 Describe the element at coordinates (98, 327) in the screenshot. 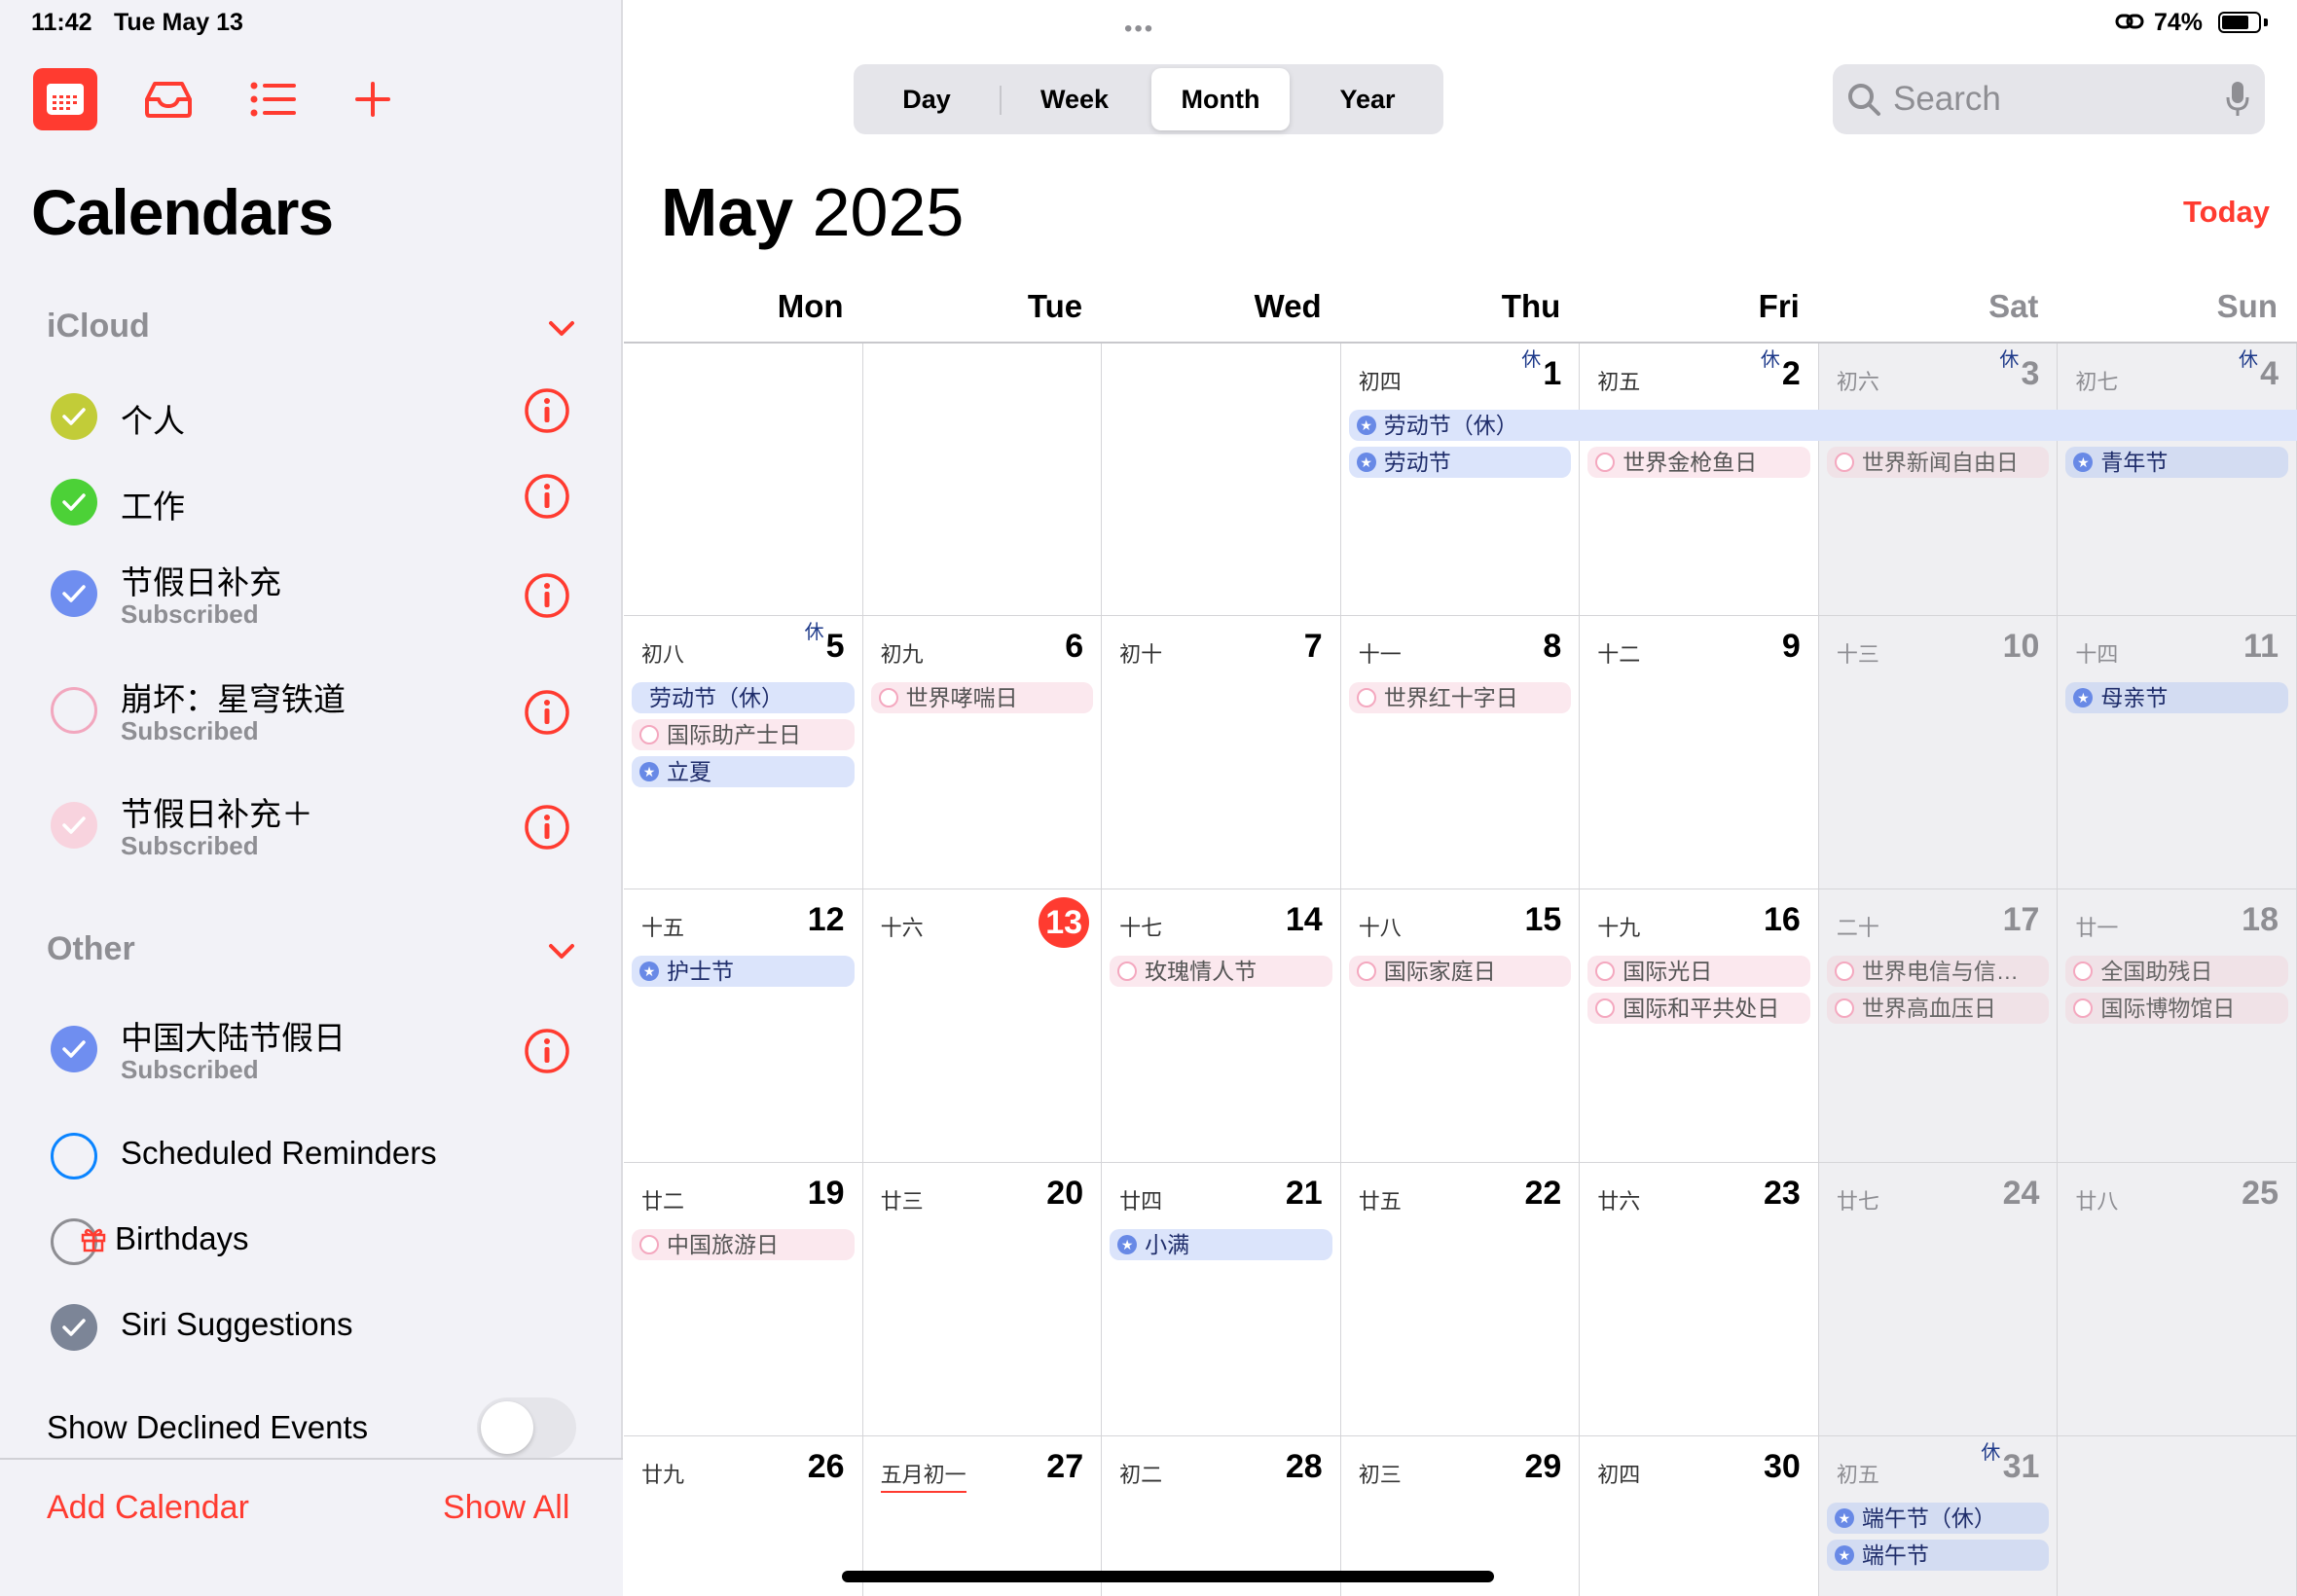

I see `icloud-group-header: iCloud` at that location.